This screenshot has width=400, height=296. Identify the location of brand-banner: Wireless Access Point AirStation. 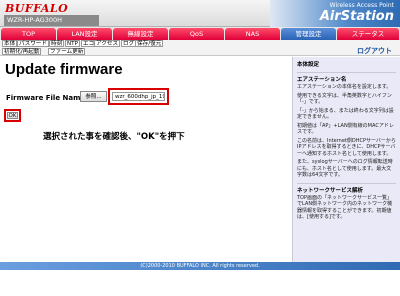
(335, 13).